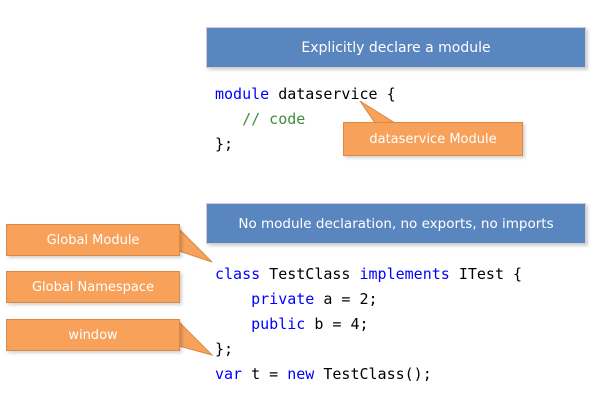 The image size is (607, 406). What do you see at coordinates (346, 299) in the screenshot?
I see `private-field: a = 2;` at bounding box center [346, 299].